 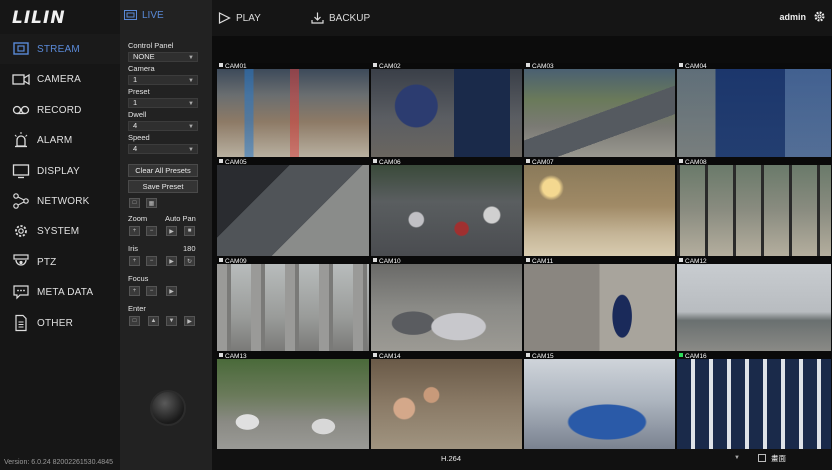 What do you see at coordinates (55, 140) in the screenshot?
I see `sidebar-item-label: ALARM` at bounding box center [55, 140].